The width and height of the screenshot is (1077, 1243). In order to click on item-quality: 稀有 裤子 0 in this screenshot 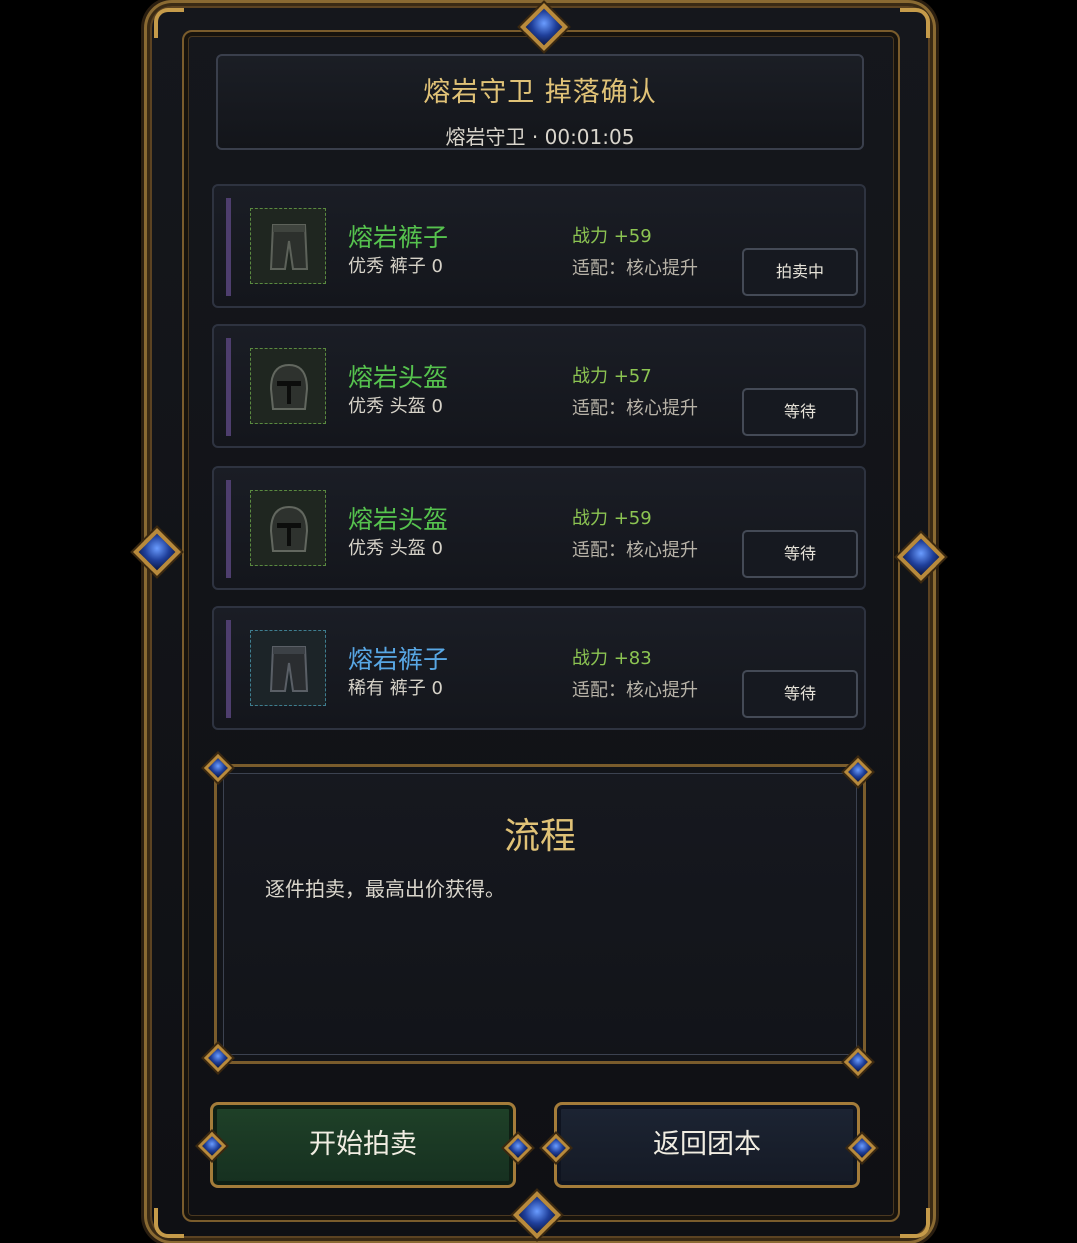, I will do `click(395, 688)`.